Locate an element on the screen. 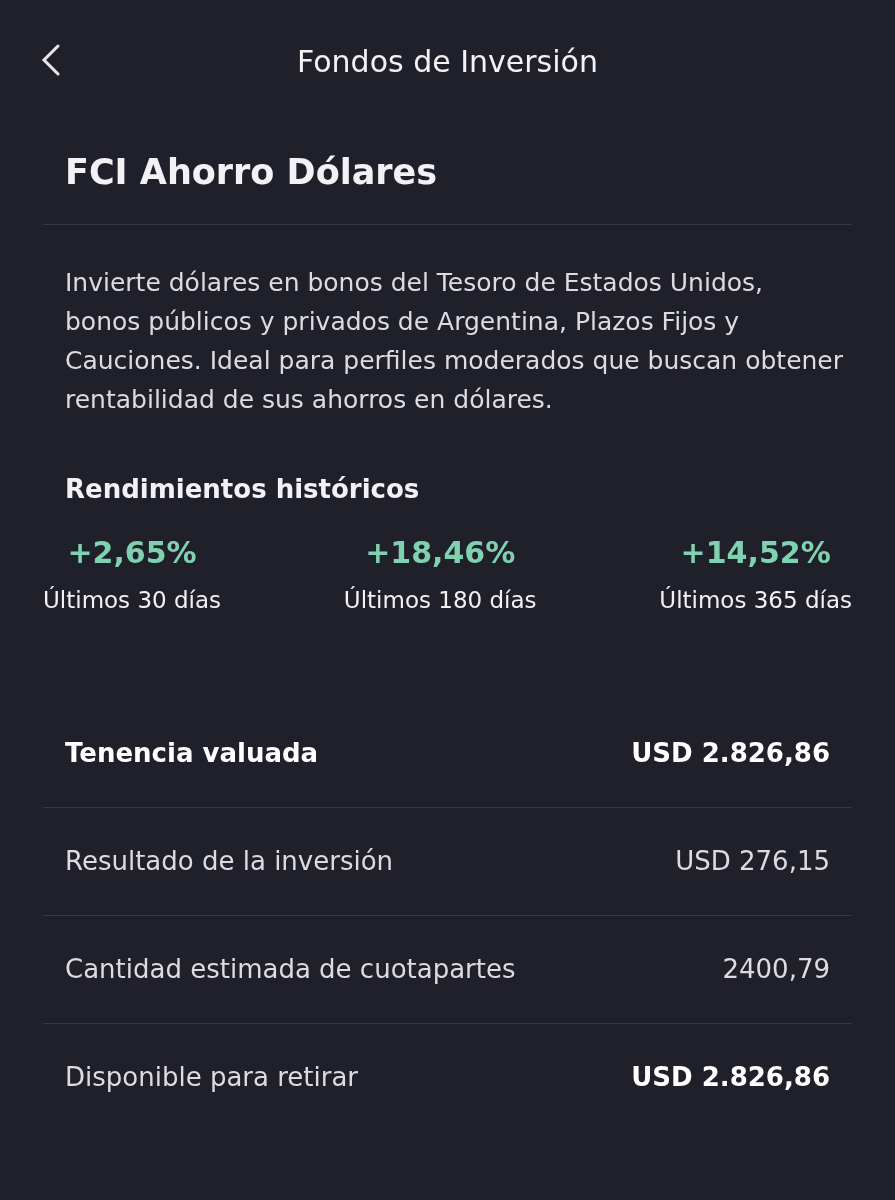 The height and width of the screenshot is (1200, 895). return-period: Últimos 180 días is located at coordinates (440, 600).